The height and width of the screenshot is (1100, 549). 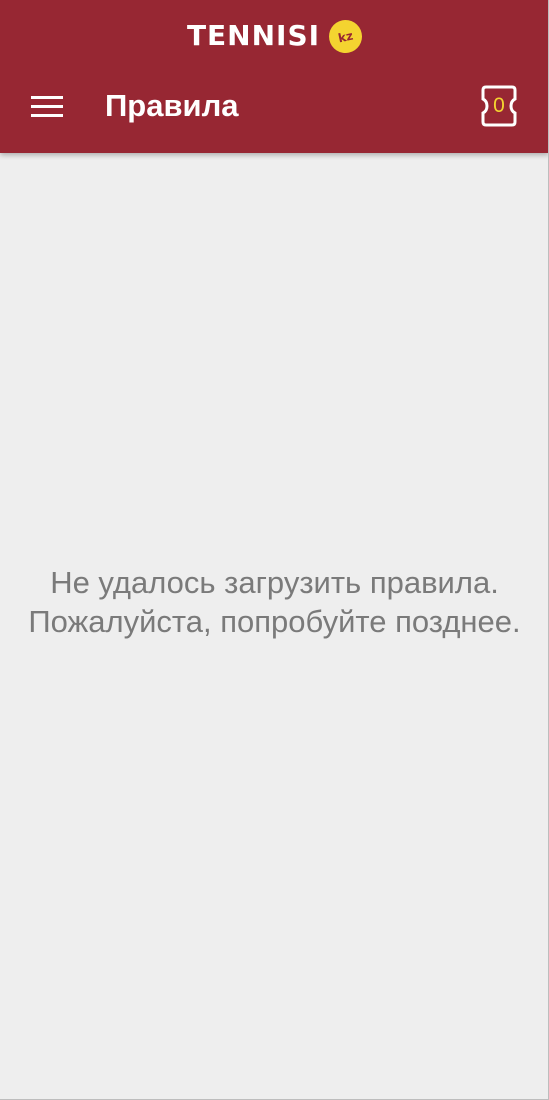 What do you see at coordinates (172, 105) in the screenshot?
I see `page-title: Правила` at bounding box center [172, 105].